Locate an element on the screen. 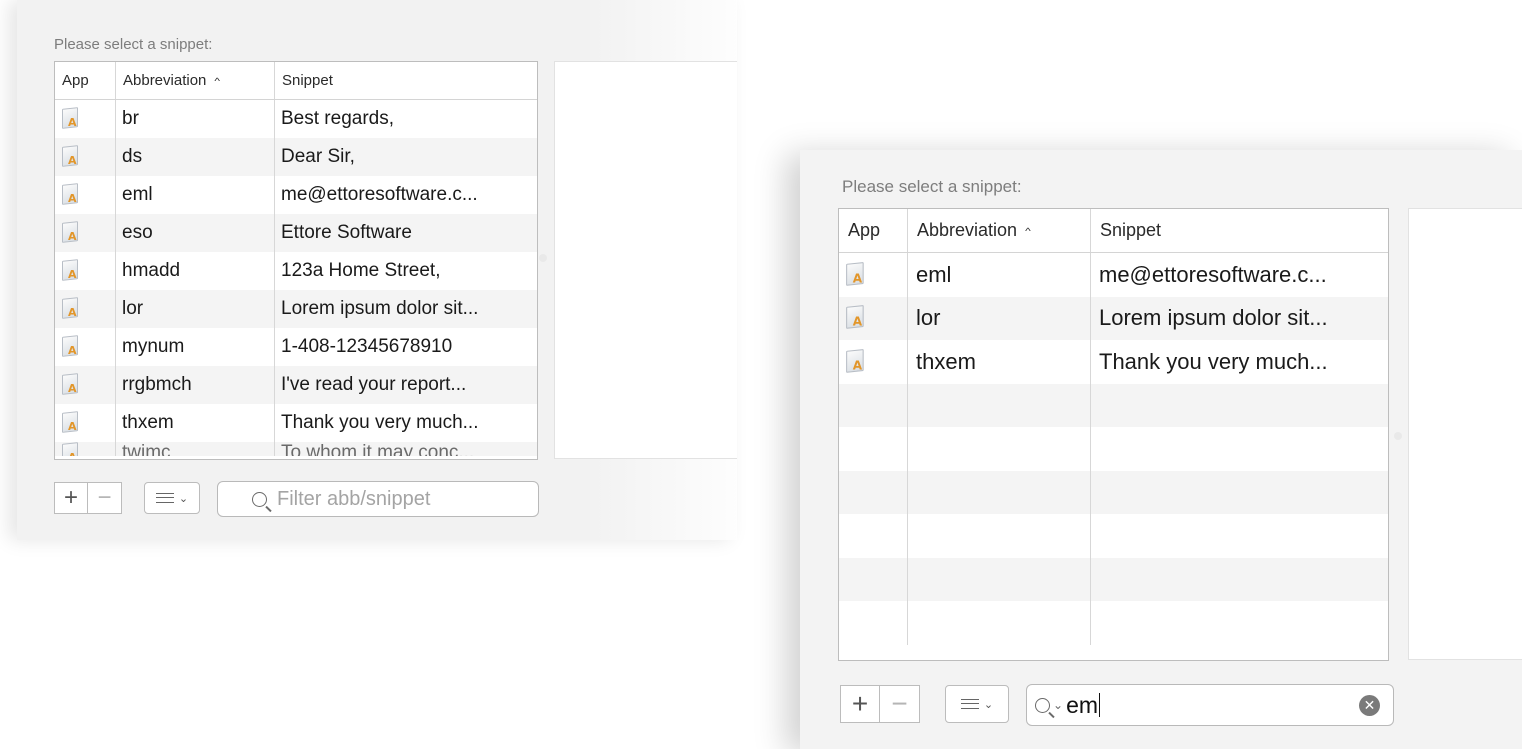  table-row: Amynum 1-408-12345678910 is located at coordinates (296, 347).